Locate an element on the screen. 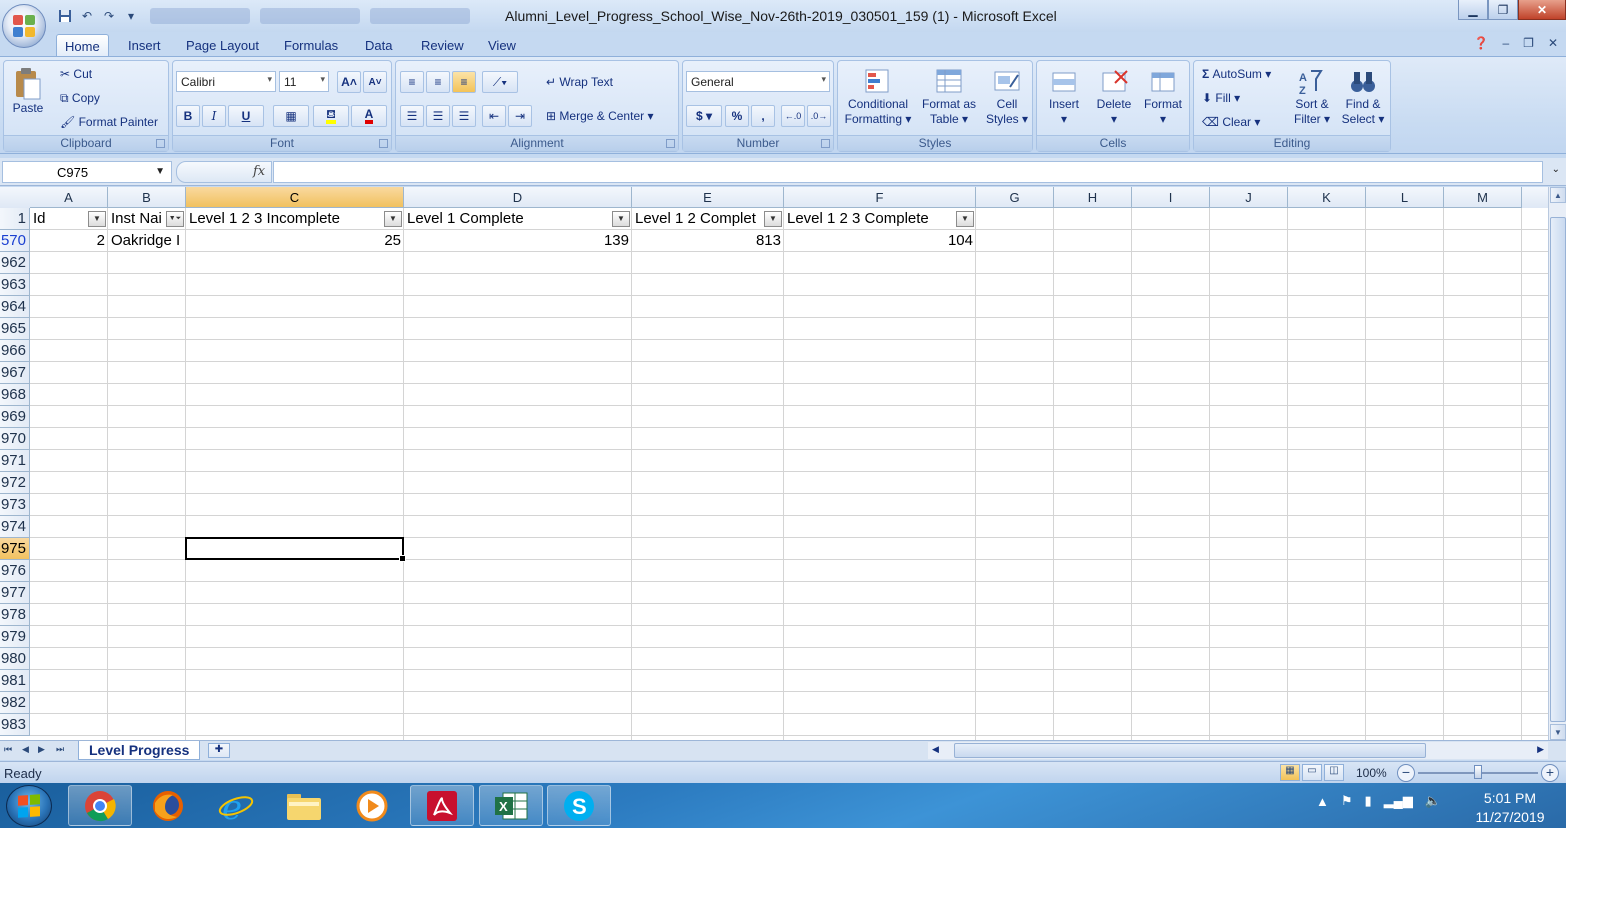  taskbar-clock: 5:01 PM 11/27/2019 is located at coordinates (1510, 808).